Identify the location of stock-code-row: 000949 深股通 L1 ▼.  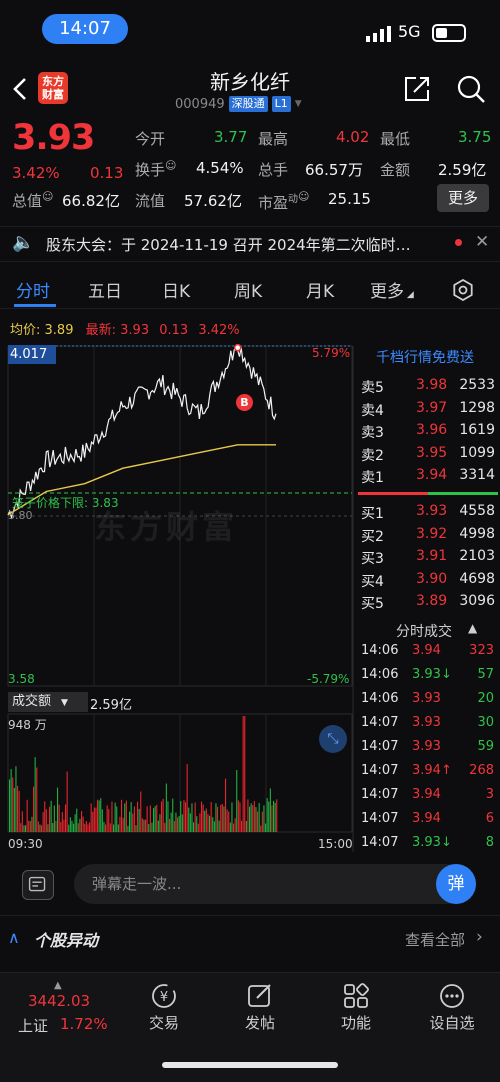
(238, 104).